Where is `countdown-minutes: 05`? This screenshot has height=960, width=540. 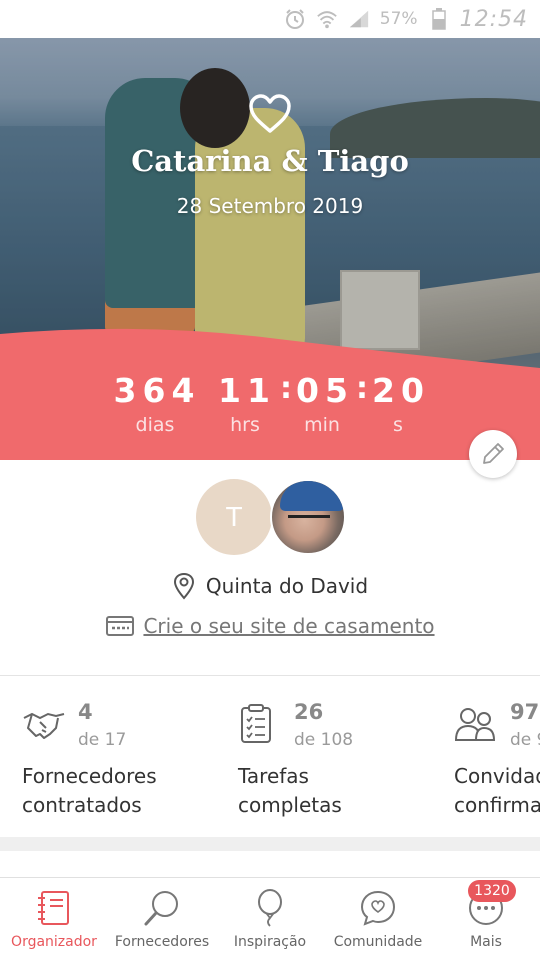 countdown-minutes: 05 is located at coordinates (325, 390).